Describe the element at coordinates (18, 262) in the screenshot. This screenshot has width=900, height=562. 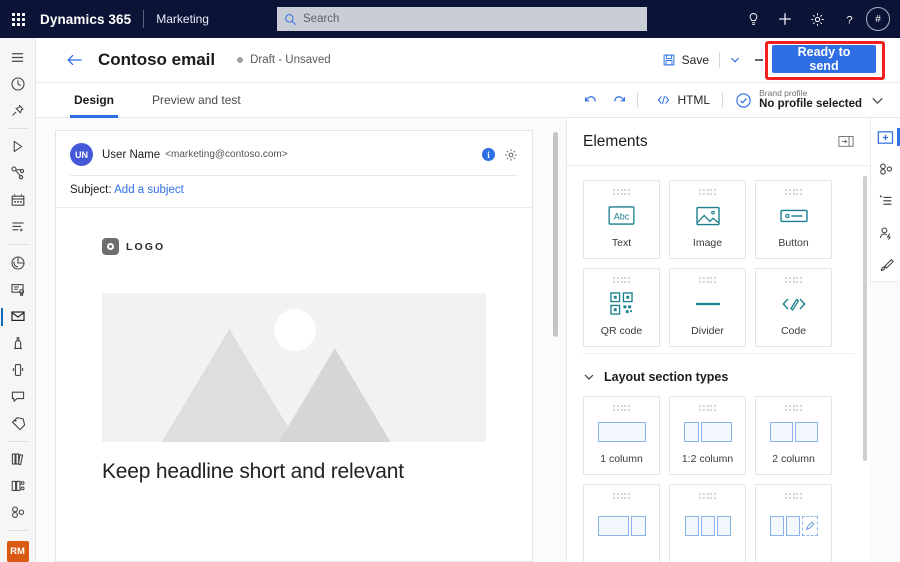
I see `analytics-icon` at that location.